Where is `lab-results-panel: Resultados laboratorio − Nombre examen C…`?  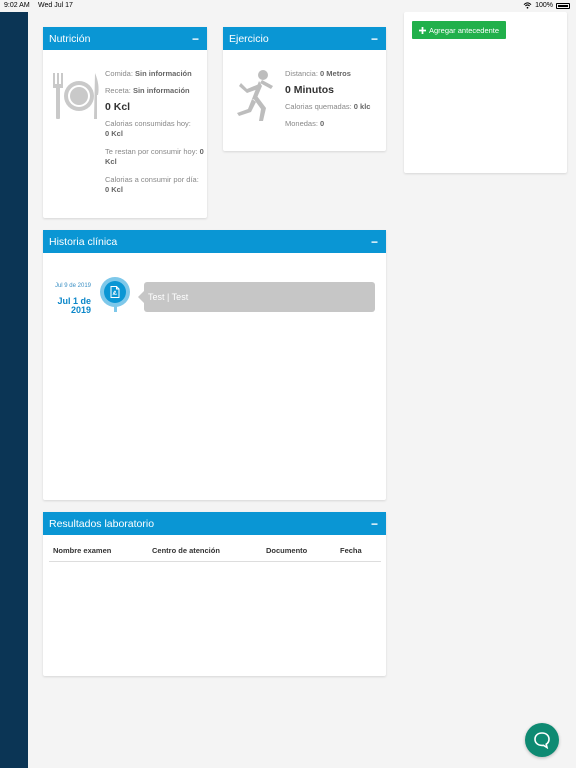 lab-results-panel: Resultados laboratorio − Nombre examen C… is located at coordinates (214, 594).